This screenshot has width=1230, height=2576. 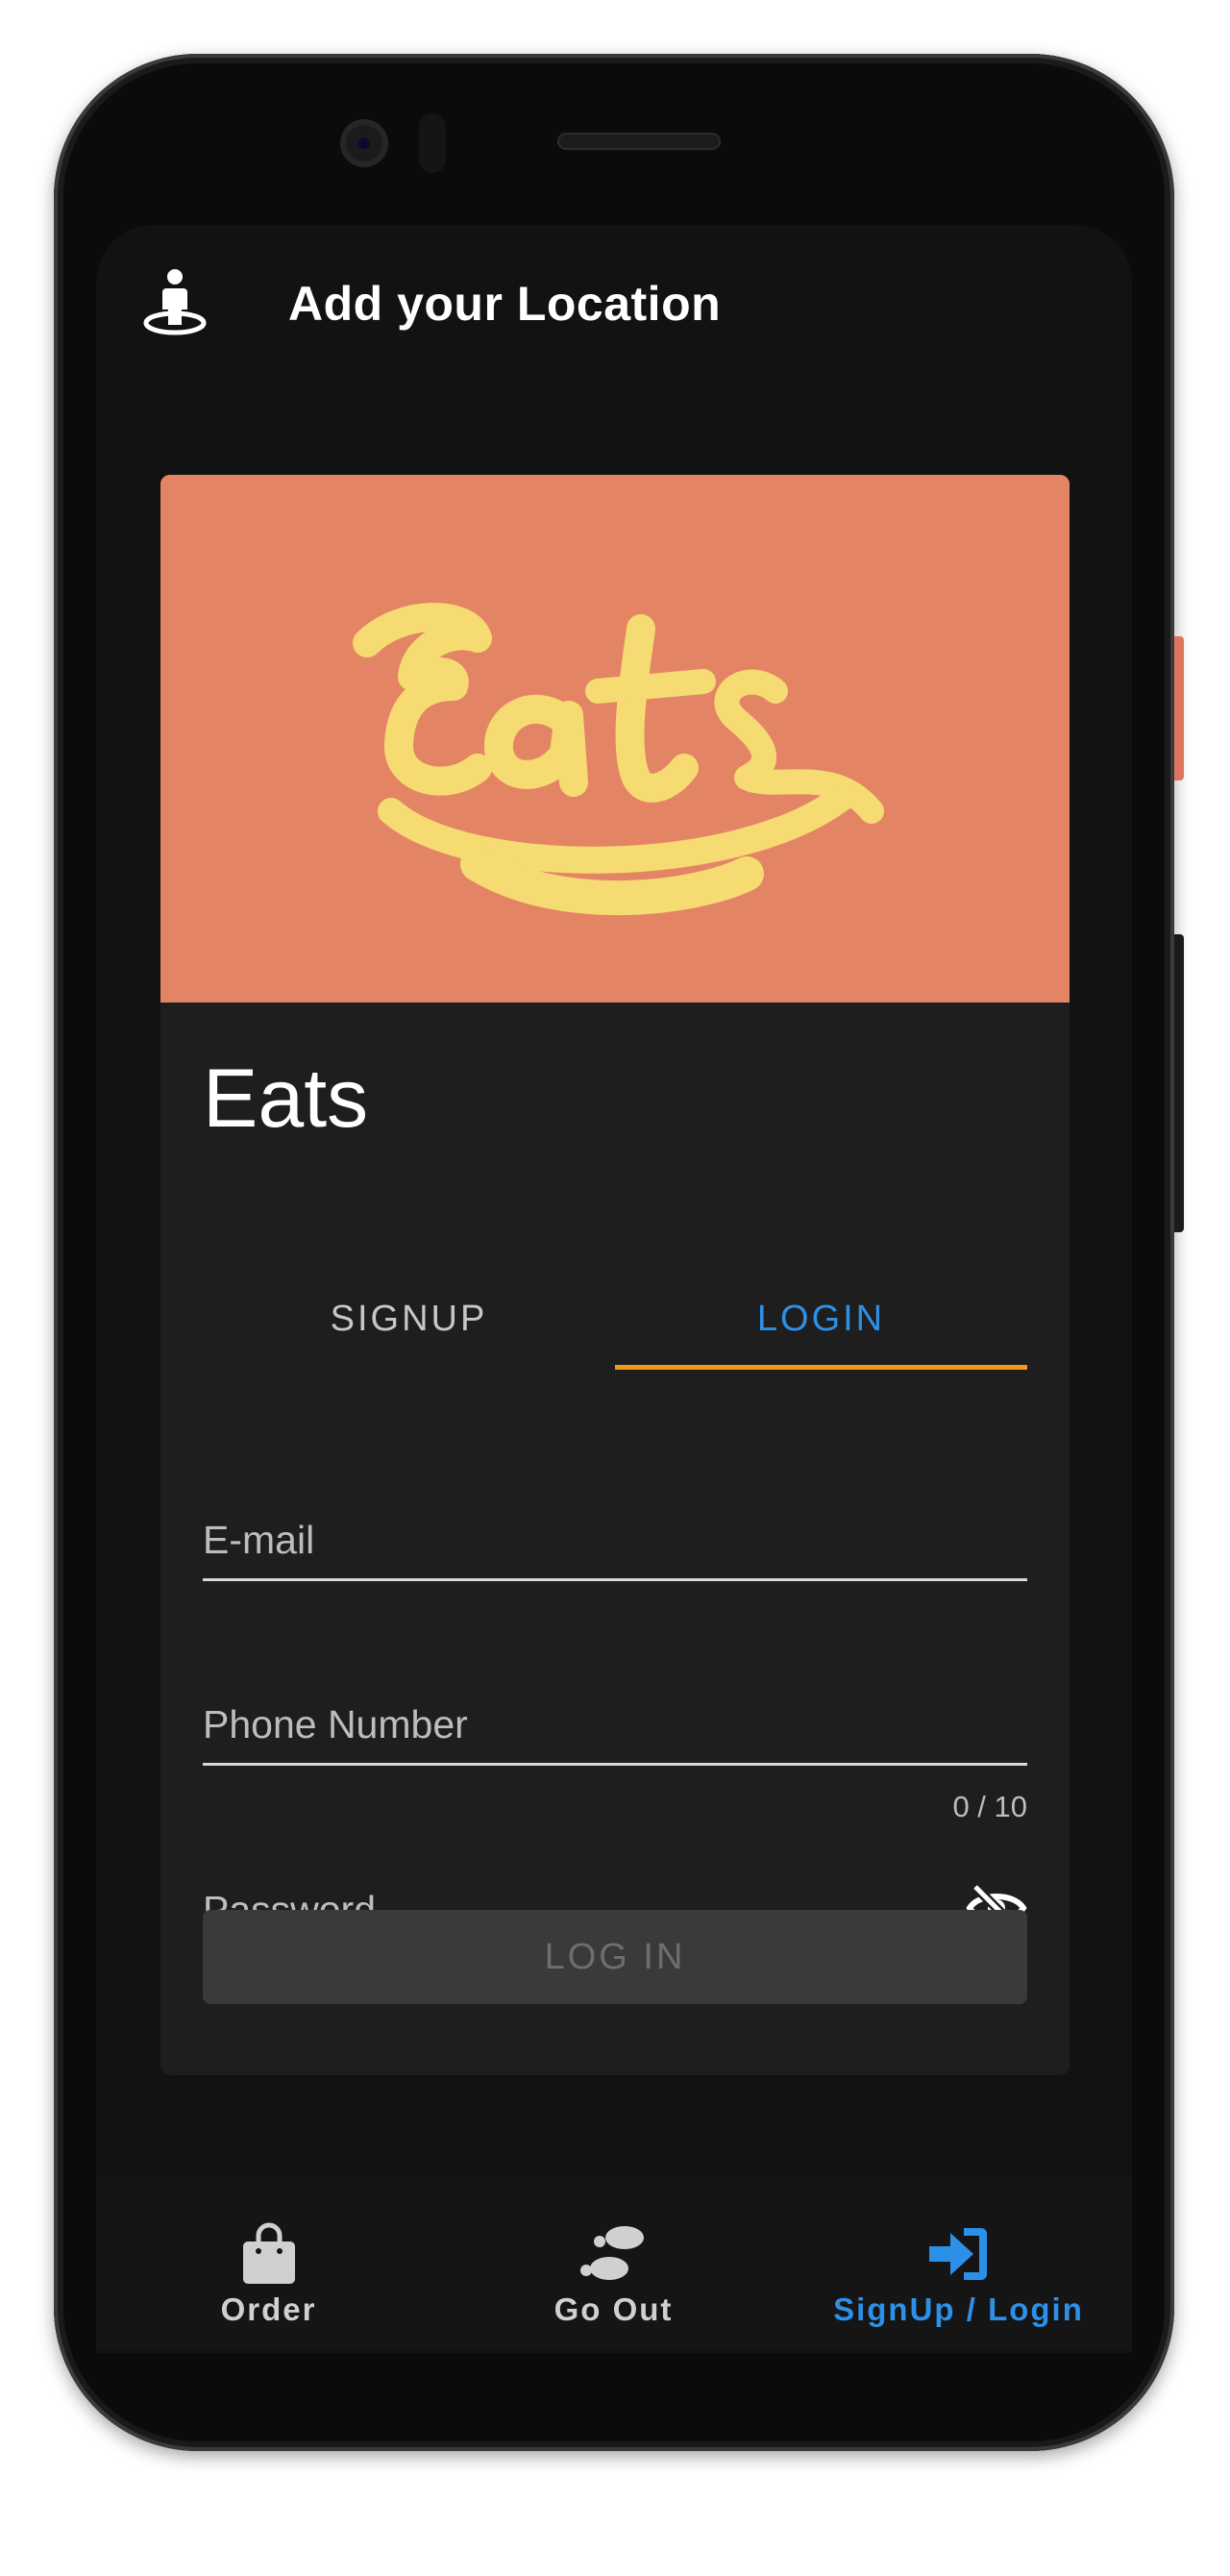 I want to click on volume-button, so click(x=1179, y=1083).